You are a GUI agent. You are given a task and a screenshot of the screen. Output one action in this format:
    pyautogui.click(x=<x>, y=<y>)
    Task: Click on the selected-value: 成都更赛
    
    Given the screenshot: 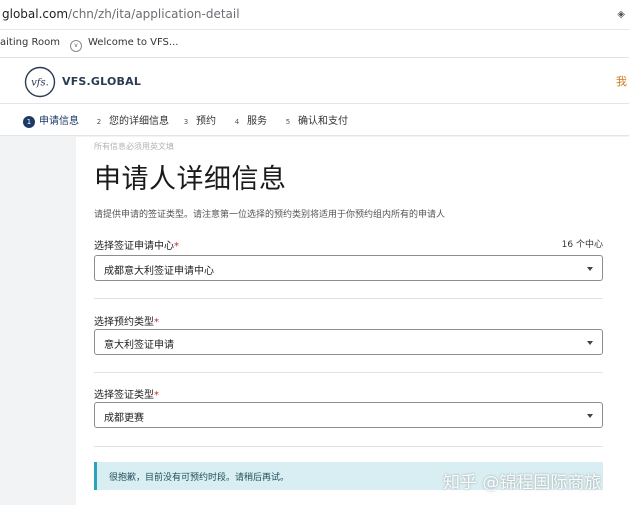 What is the action you would take?
    pyautogui.click(x=124, y=418)
    